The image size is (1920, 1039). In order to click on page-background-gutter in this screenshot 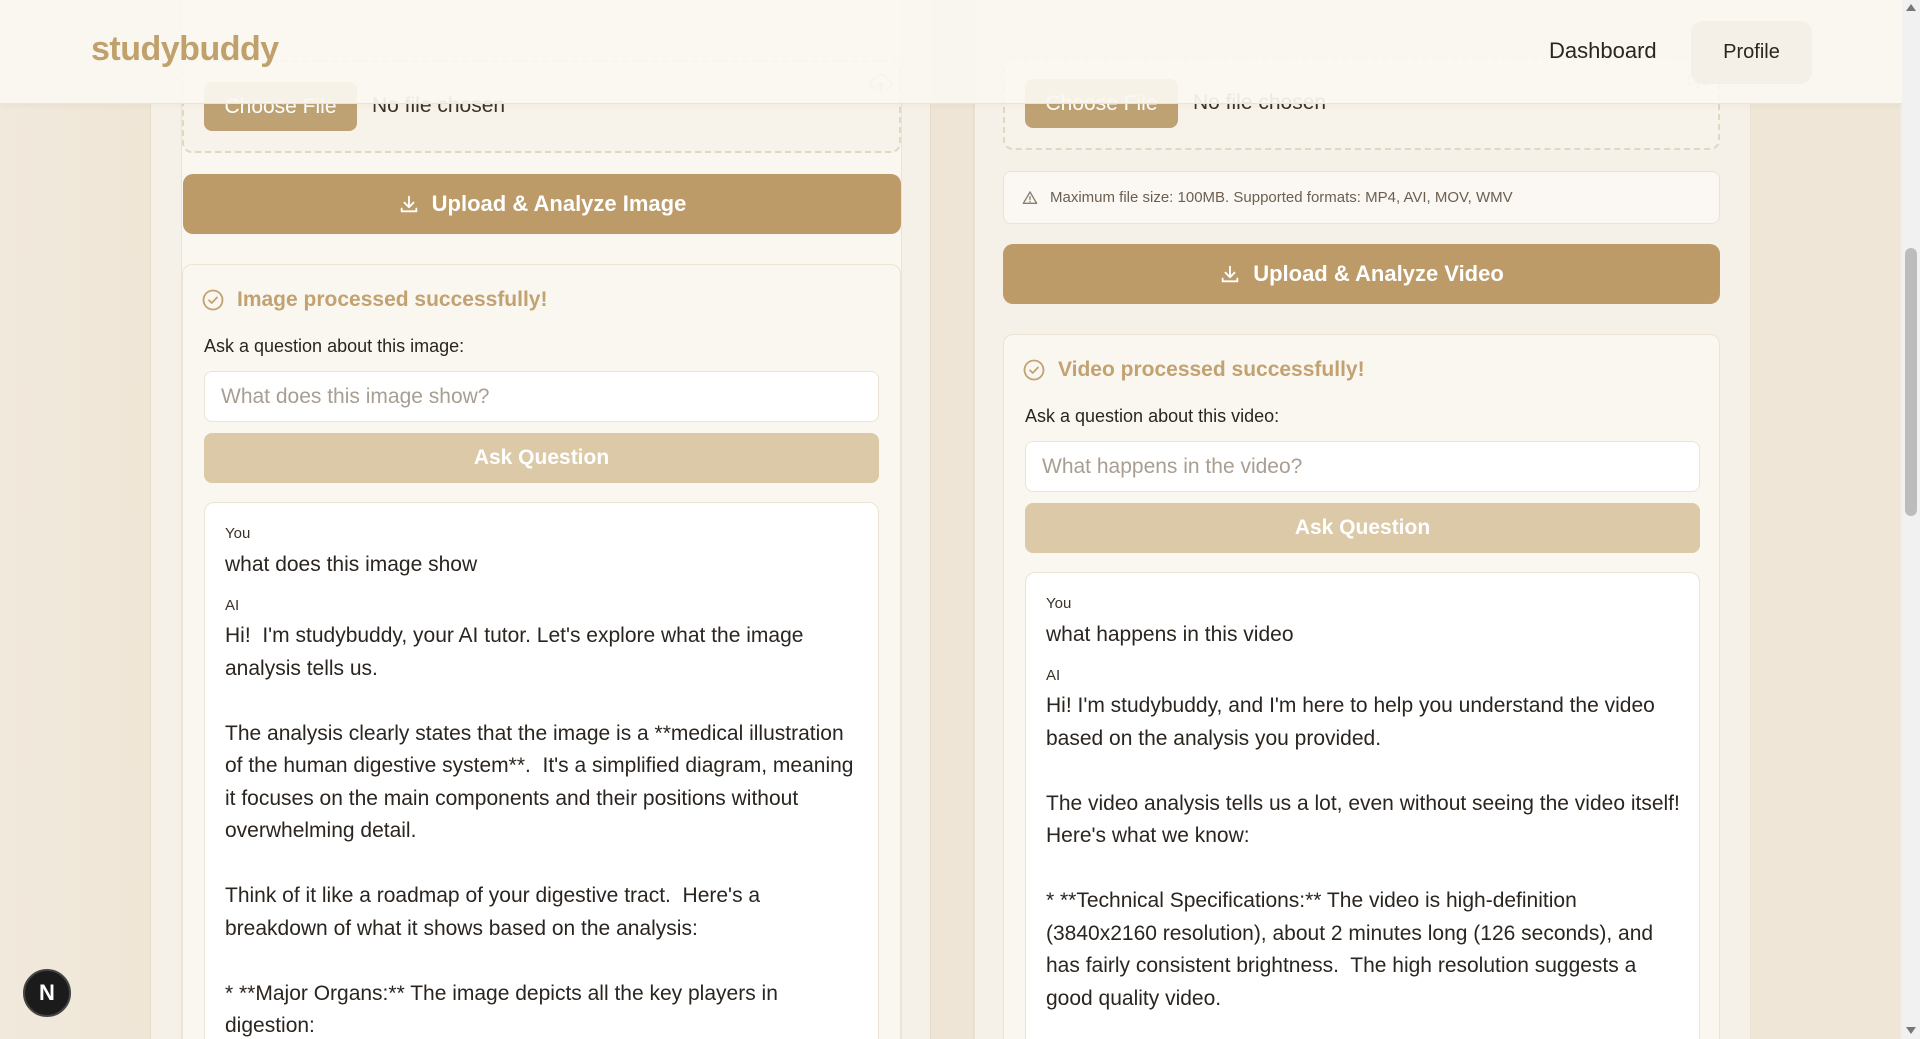, I will do `click(952, 519)`.